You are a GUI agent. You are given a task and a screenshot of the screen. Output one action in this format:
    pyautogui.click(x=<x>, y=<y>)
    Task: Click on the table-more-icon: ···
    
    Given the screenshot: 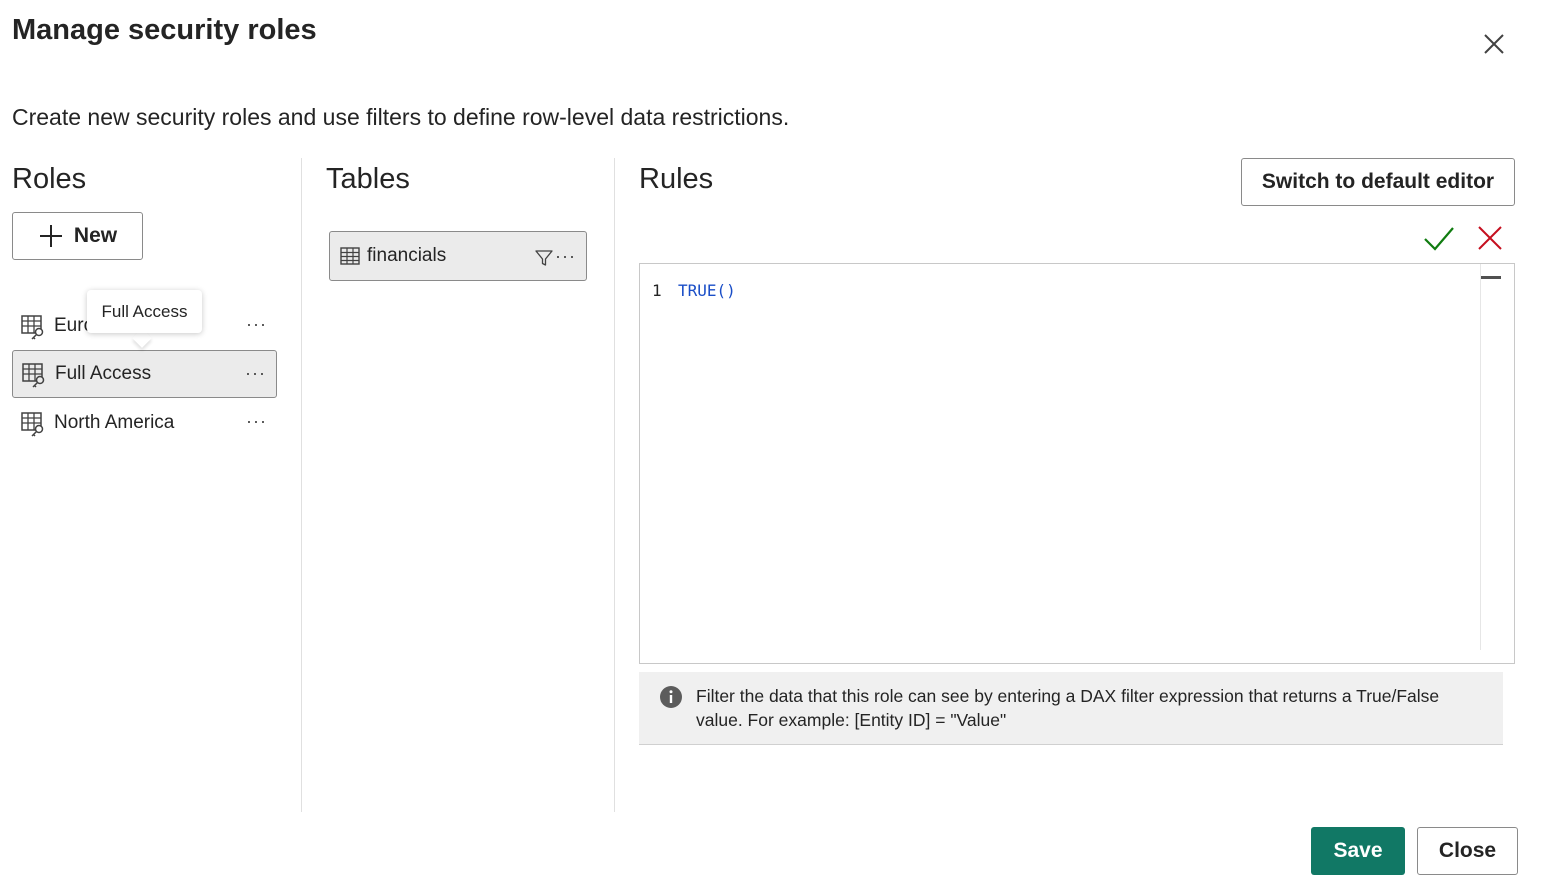 What is the action you would take?
    pyautogui.click(x=565, y=256)
    